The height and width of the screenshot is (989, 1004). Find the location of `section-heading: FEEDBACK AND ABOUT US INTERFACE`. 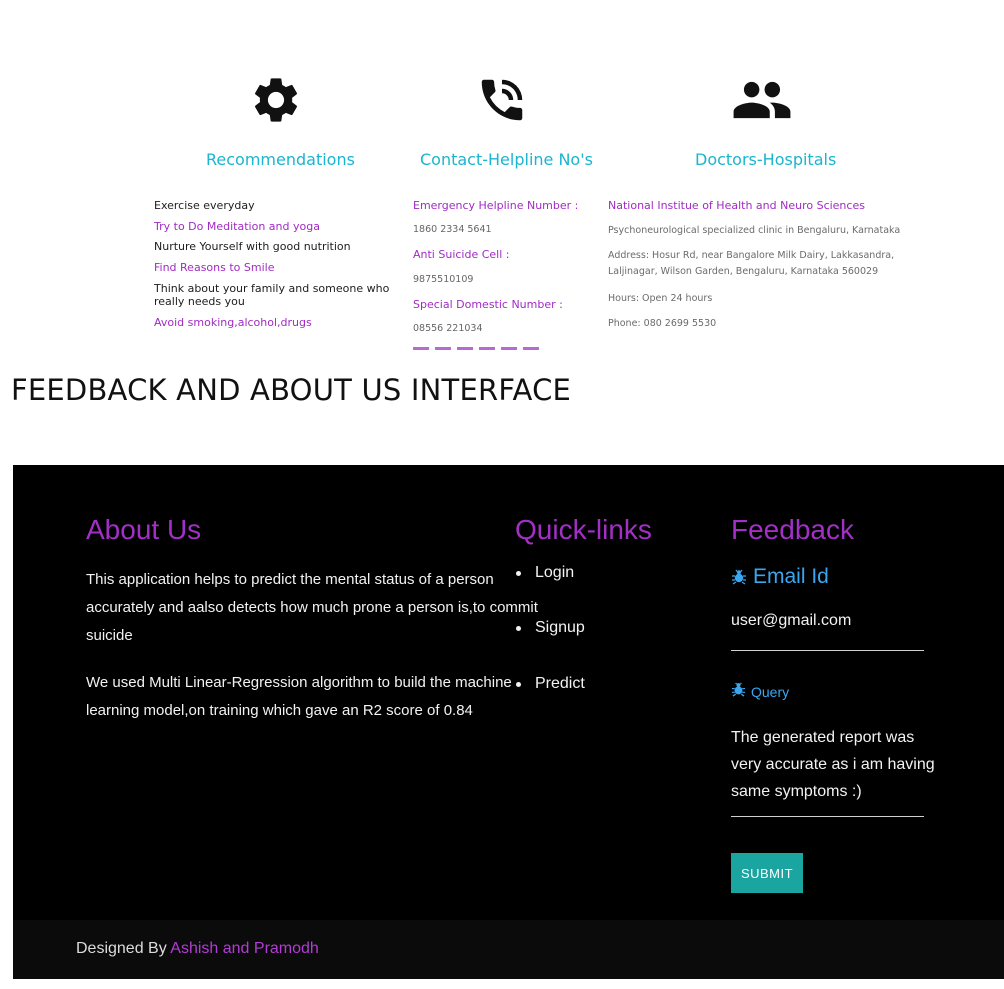

section-heading: FEEDBACK AND ABOUT US INTERFACE is located at coordinates (291, 390).